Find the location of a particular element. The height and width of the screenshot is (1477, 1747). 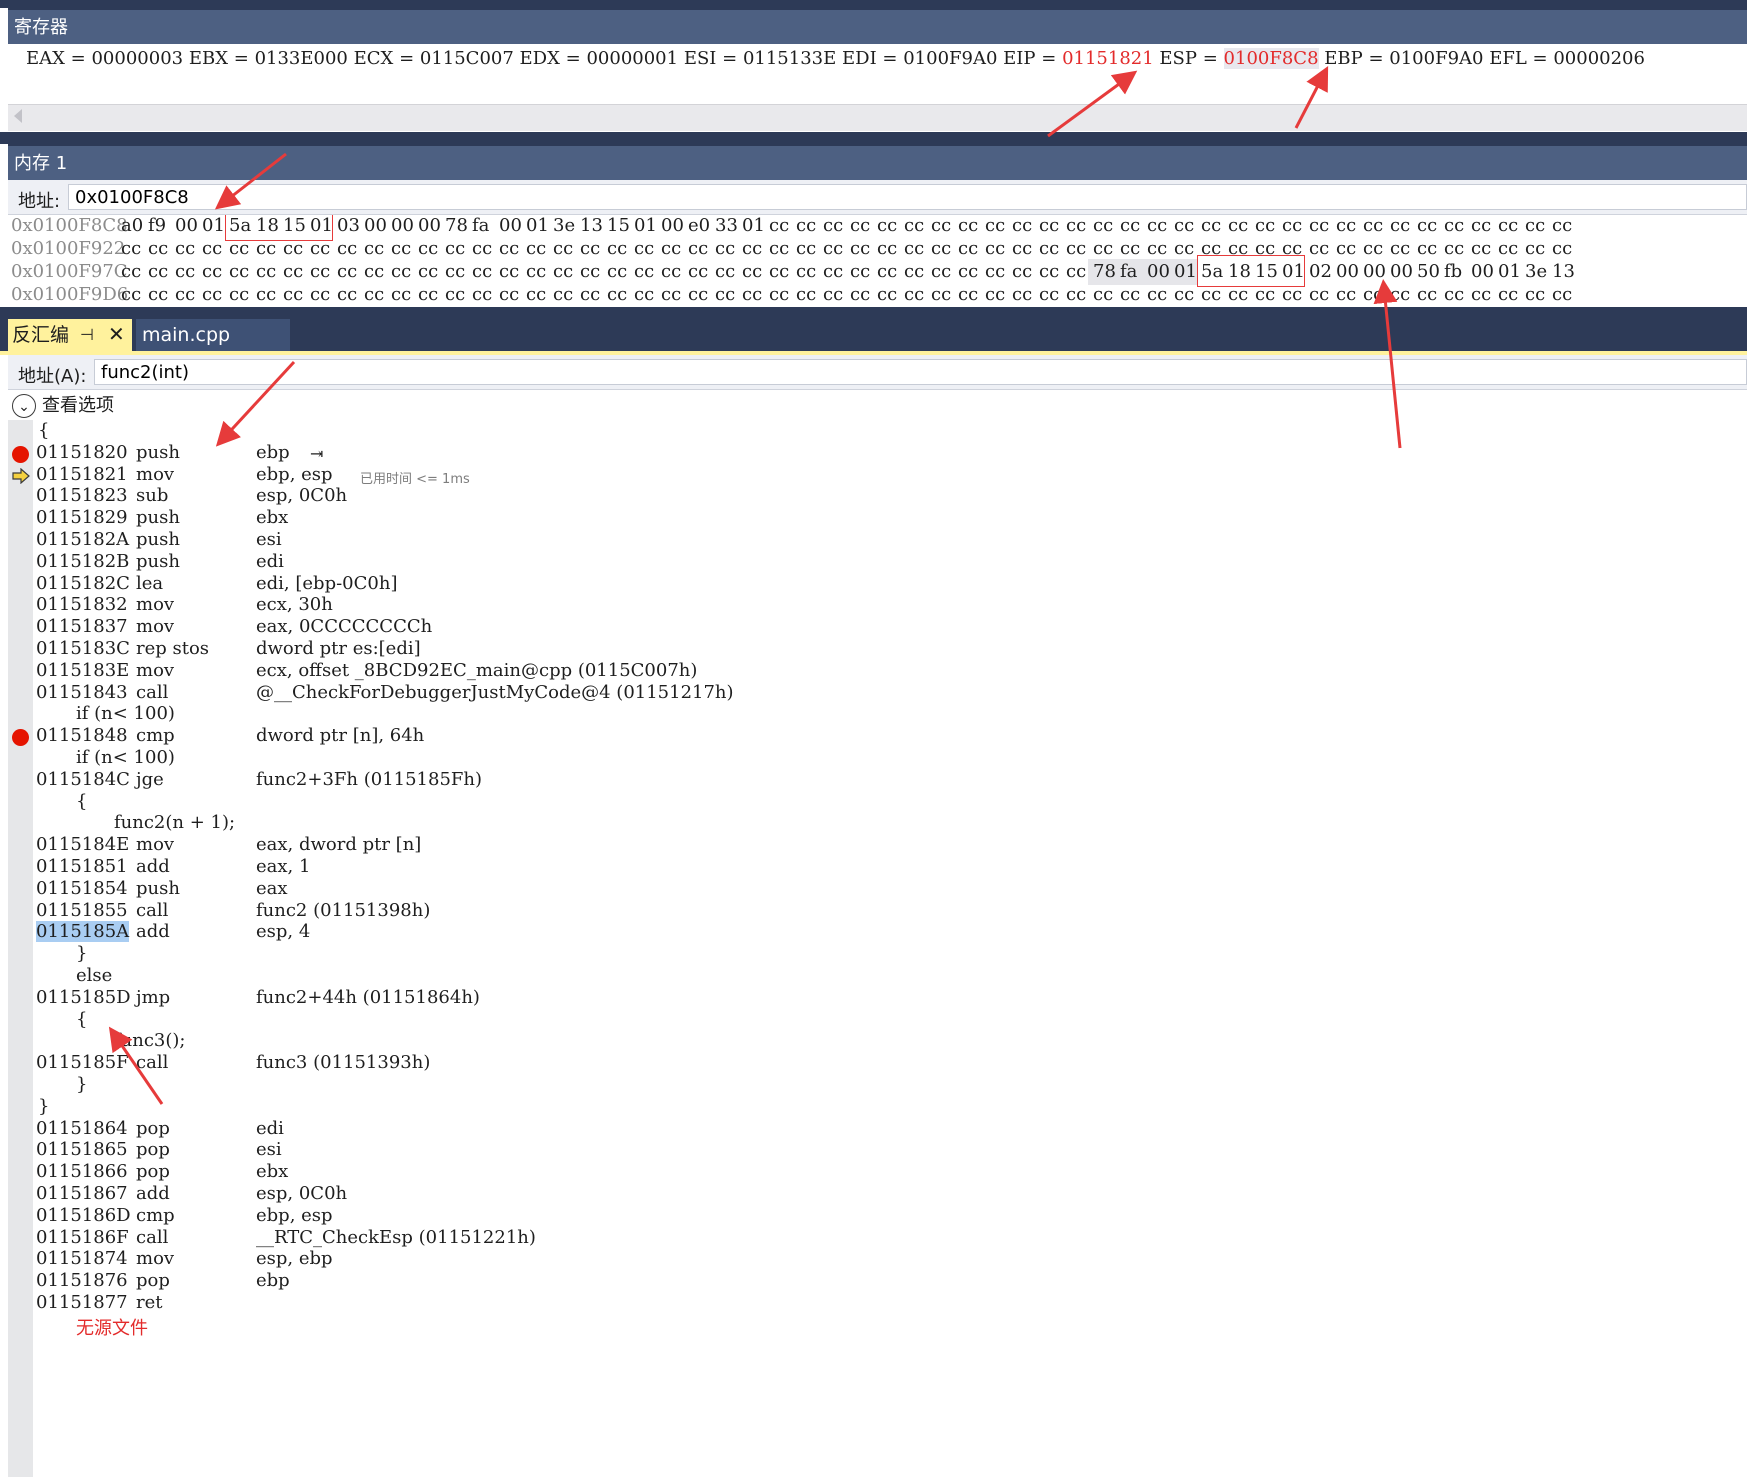

memory-byte: 78 is located at coordinates (456, 225).